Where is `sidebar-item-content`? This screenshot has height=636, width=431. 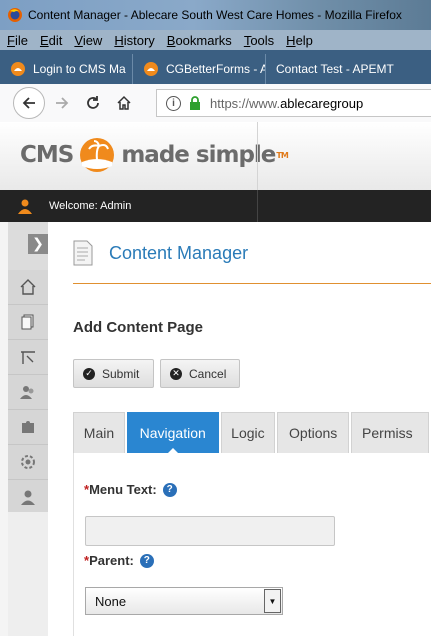 sidebar-item-content is located at coordinates (28, 322).